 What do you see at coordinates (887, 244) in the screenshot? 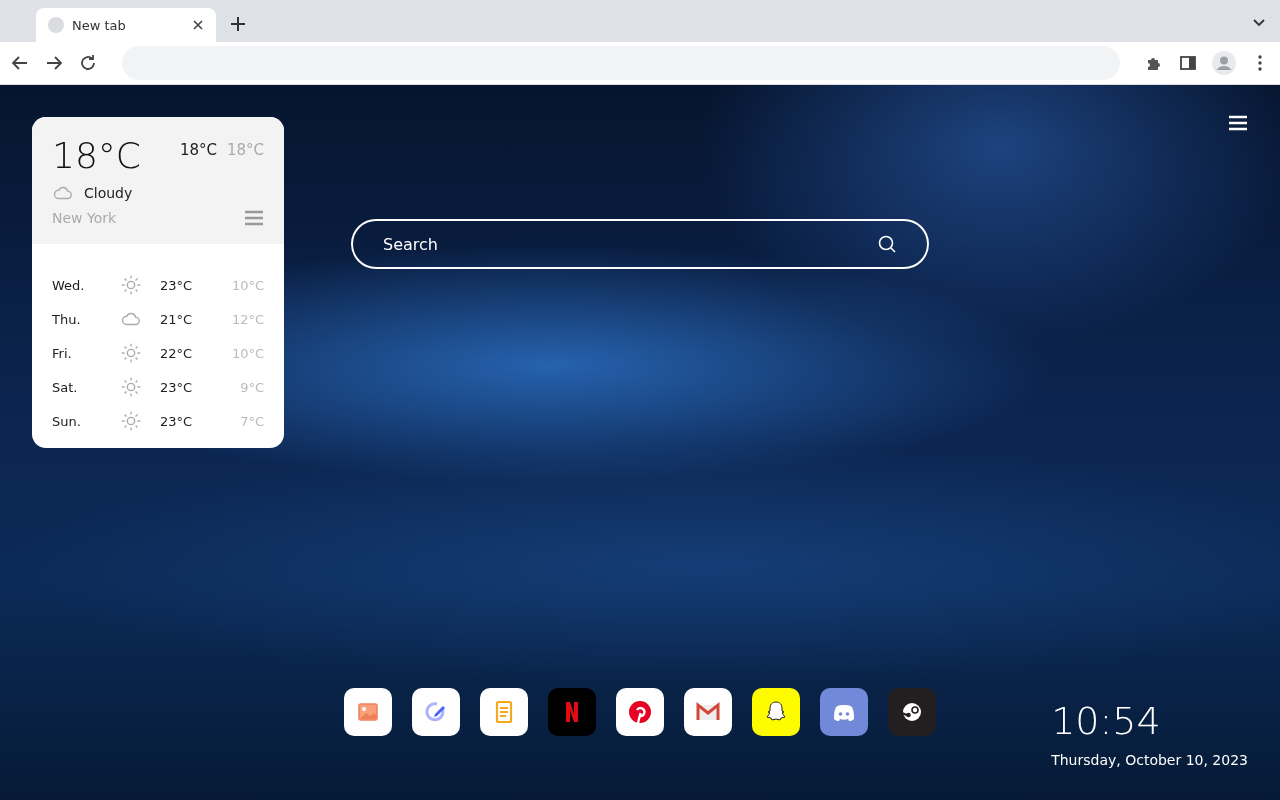
I see `search-icon` at bounding box center [887, 244].